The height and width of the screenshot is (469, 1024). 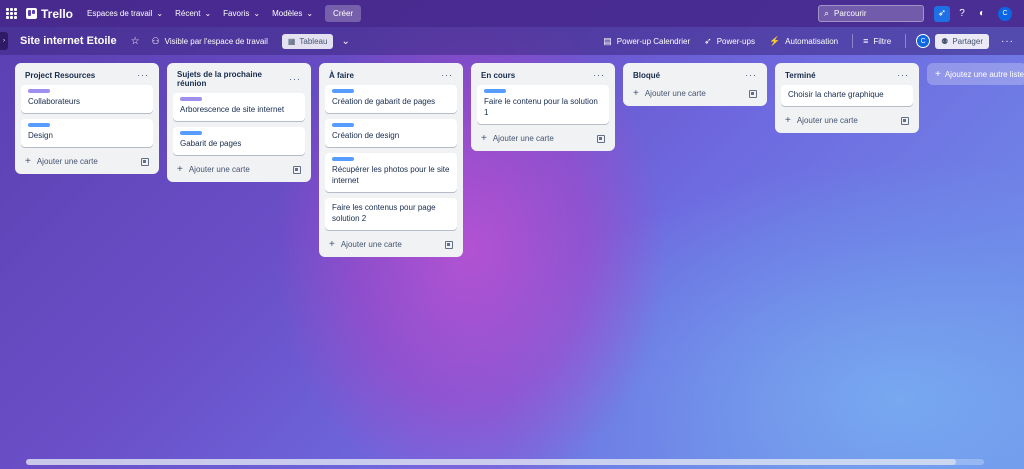 I want to click on search-input: ⌕ Parcourir, so click(x=871, y=13).